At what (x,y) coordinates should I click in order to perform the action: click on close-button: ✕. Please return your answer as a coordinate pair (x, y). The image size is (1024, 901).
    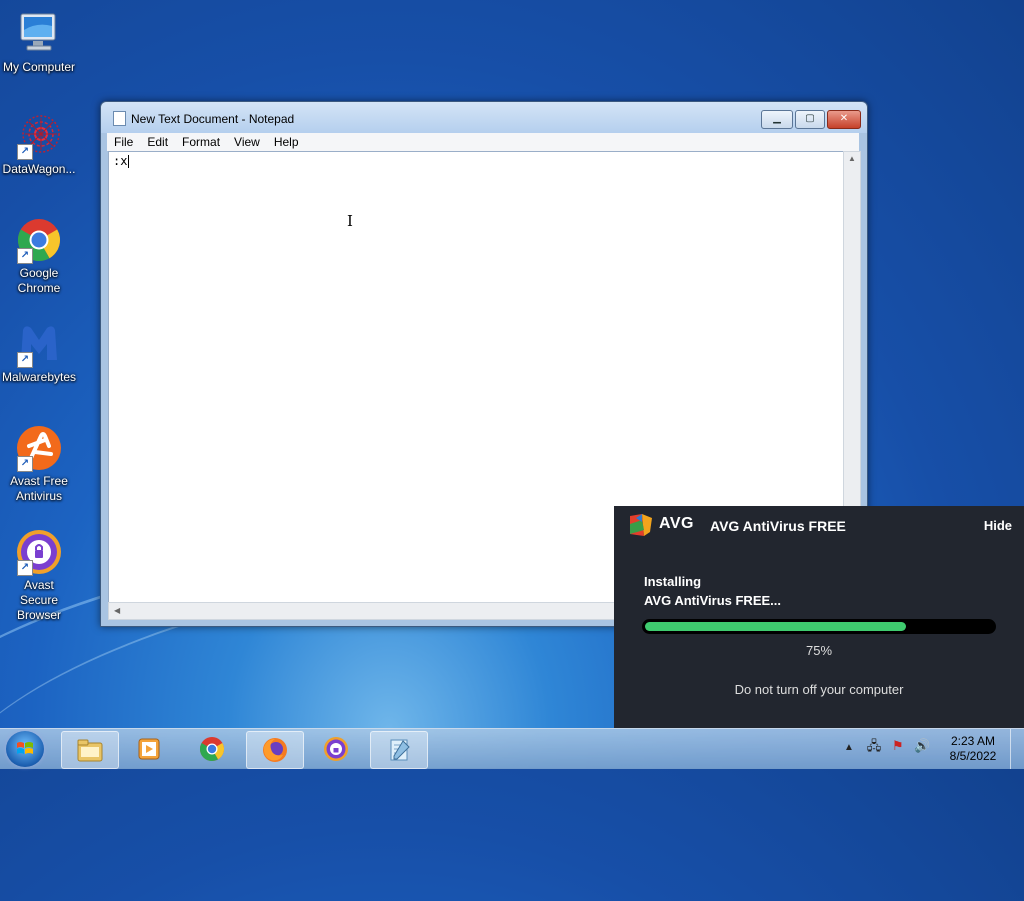
    Looking at the image, I should click on (844, 119).